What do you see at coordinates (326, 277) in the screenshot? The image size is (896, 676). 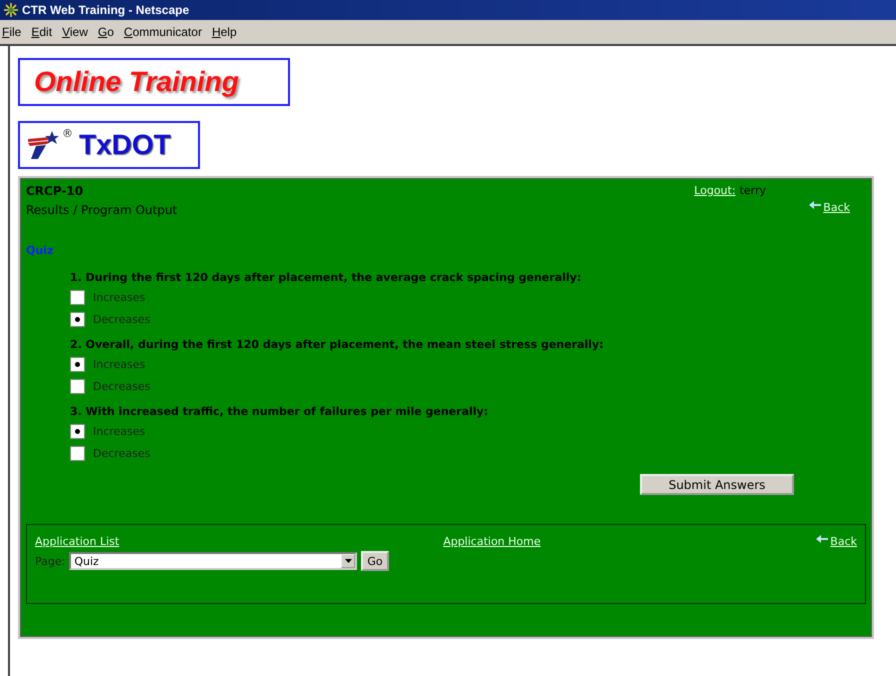 I see `question-text: 1. During the first 120 days after placement, the average crack spacing generally:` at bounding box center [326, 277].